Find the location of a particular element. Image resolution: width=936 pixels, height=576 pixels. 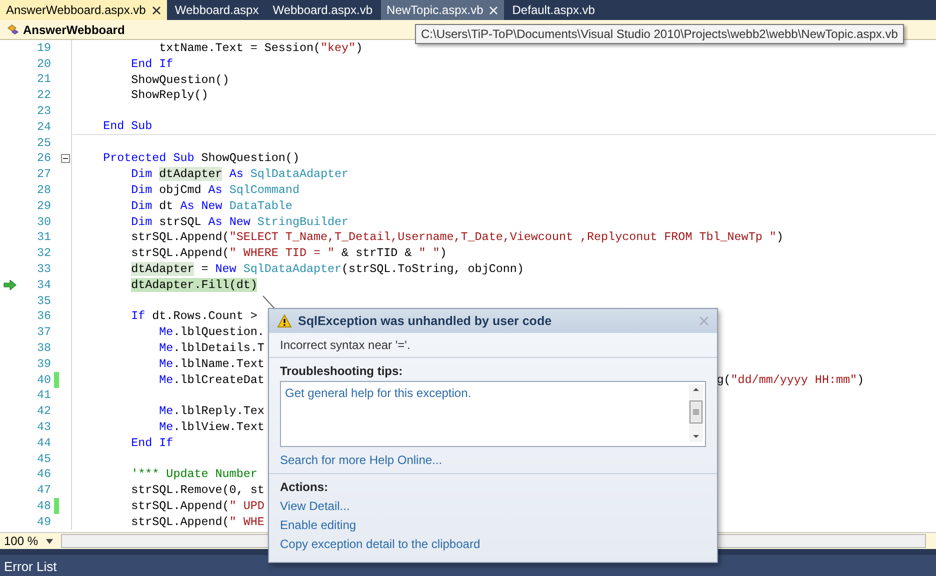

code-line: '*** Update Number is located at coordinates (194, 474).